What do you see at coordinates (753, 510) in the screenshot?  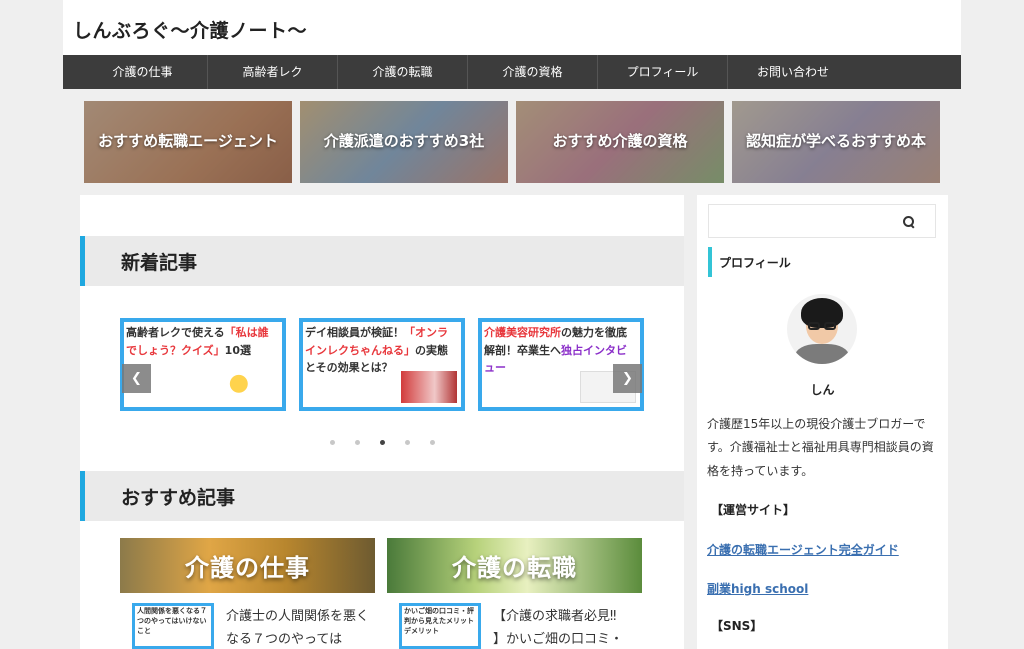 I see `sites-label: 【運営サイト】` at bounding box center [753, 510].